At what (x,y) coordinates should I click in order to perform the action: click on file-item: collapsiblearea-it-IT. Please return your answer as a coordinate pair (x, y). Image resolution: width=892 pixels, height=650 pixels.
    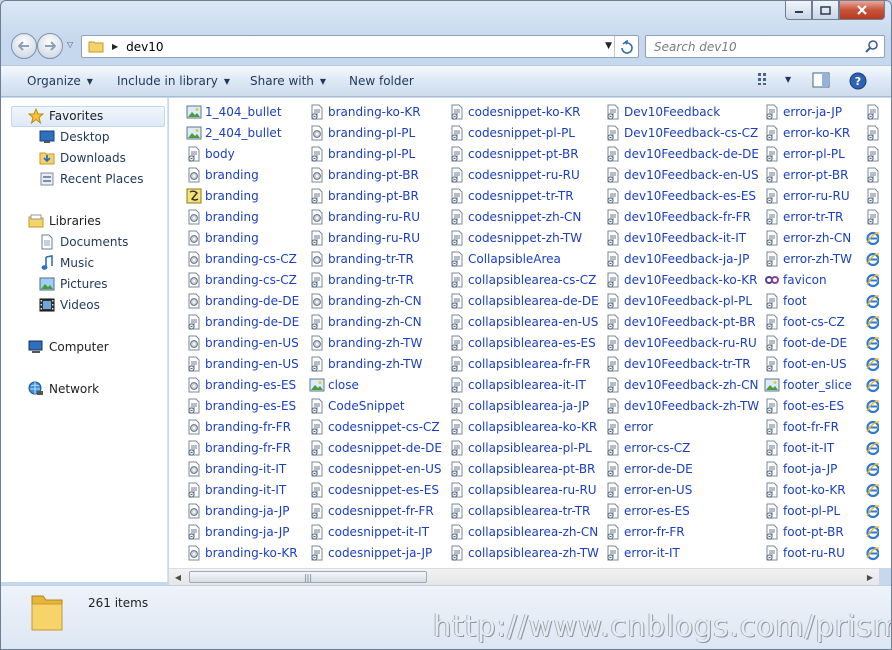
    Looking at the image, I should click on (517, 385).